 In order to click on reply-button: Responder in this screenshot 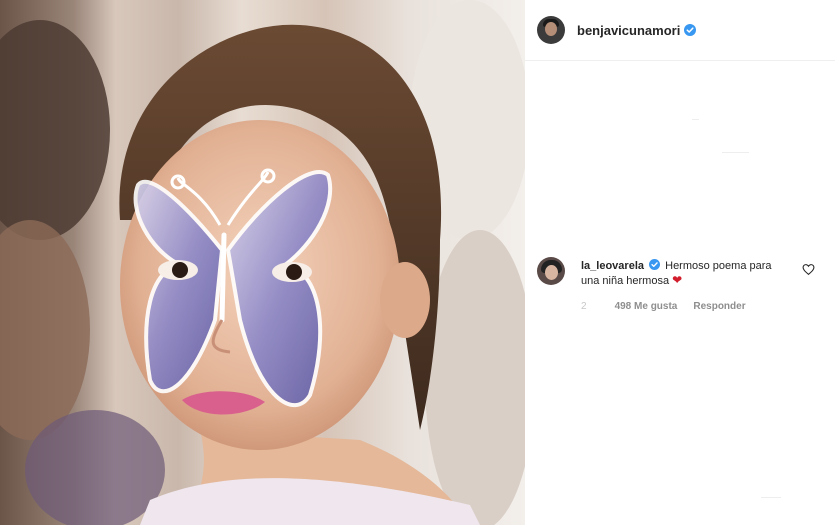, I will do `click(719, 306)`.